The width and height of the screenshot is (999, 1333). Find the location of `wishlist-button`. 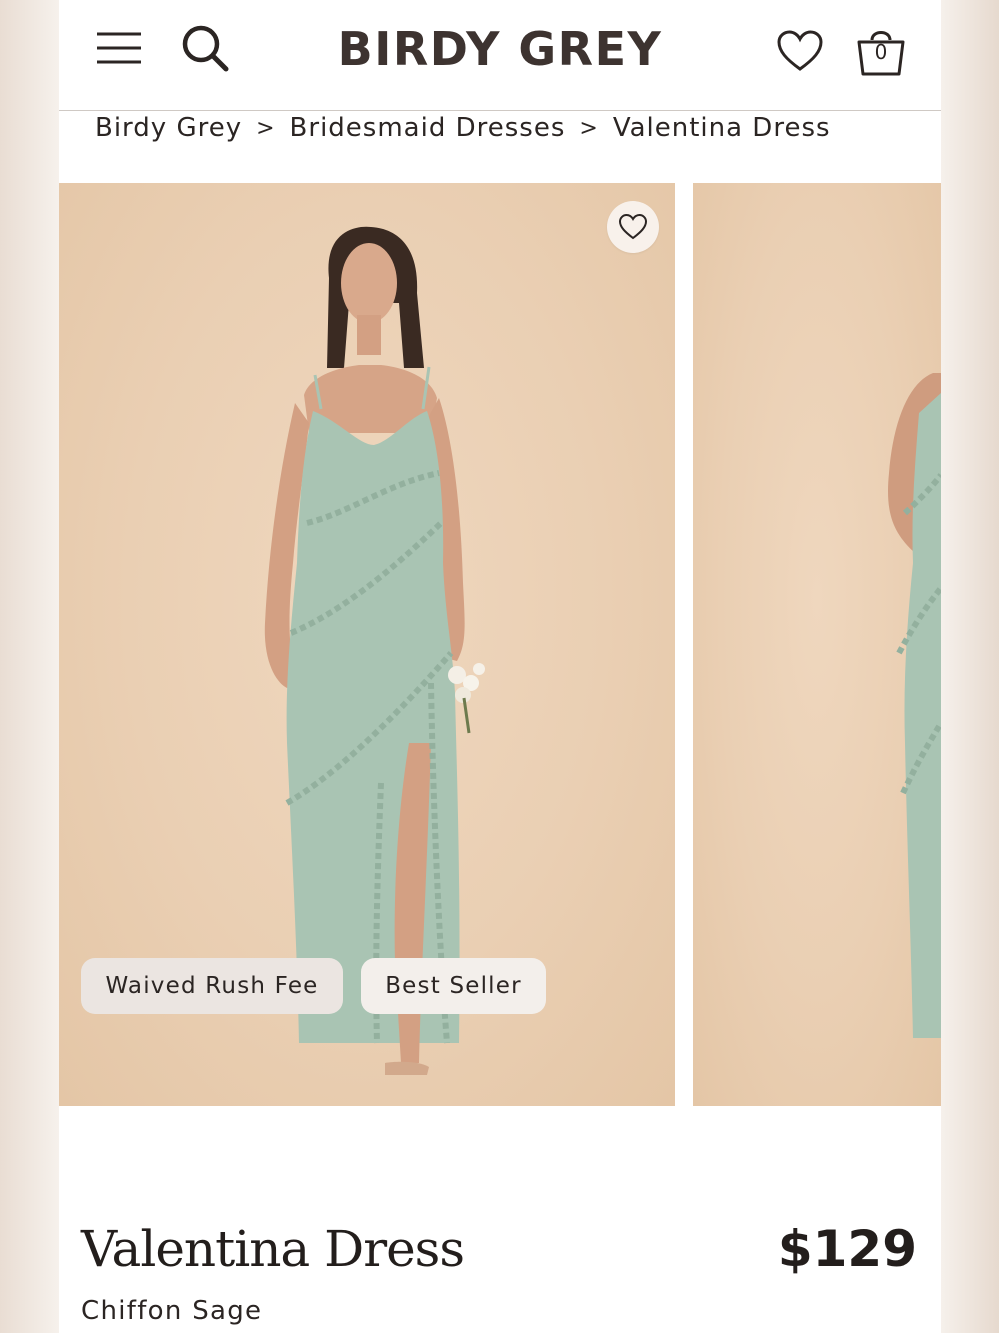

wishlist-button is located at coordinates (800, 51).